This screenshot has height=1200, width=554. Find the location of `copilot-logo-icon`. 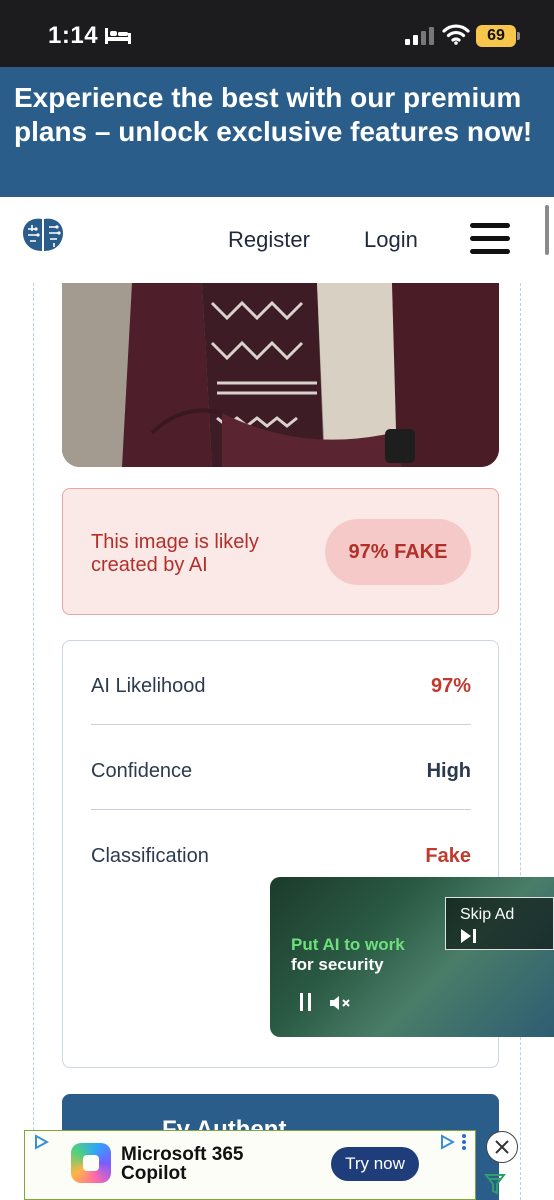

copilot-logo-icon is located at coordinates (91, 1163).